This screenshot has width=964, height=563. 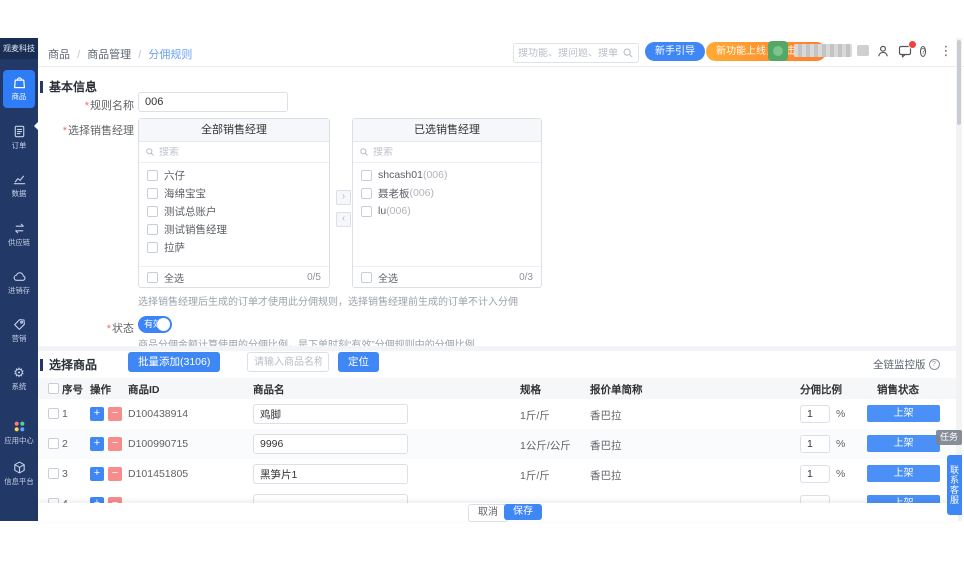 What do you see at coordinates (239, 152) in the screenshot?
I see `transfer-left-search-input` at bounding box center [239, 152].